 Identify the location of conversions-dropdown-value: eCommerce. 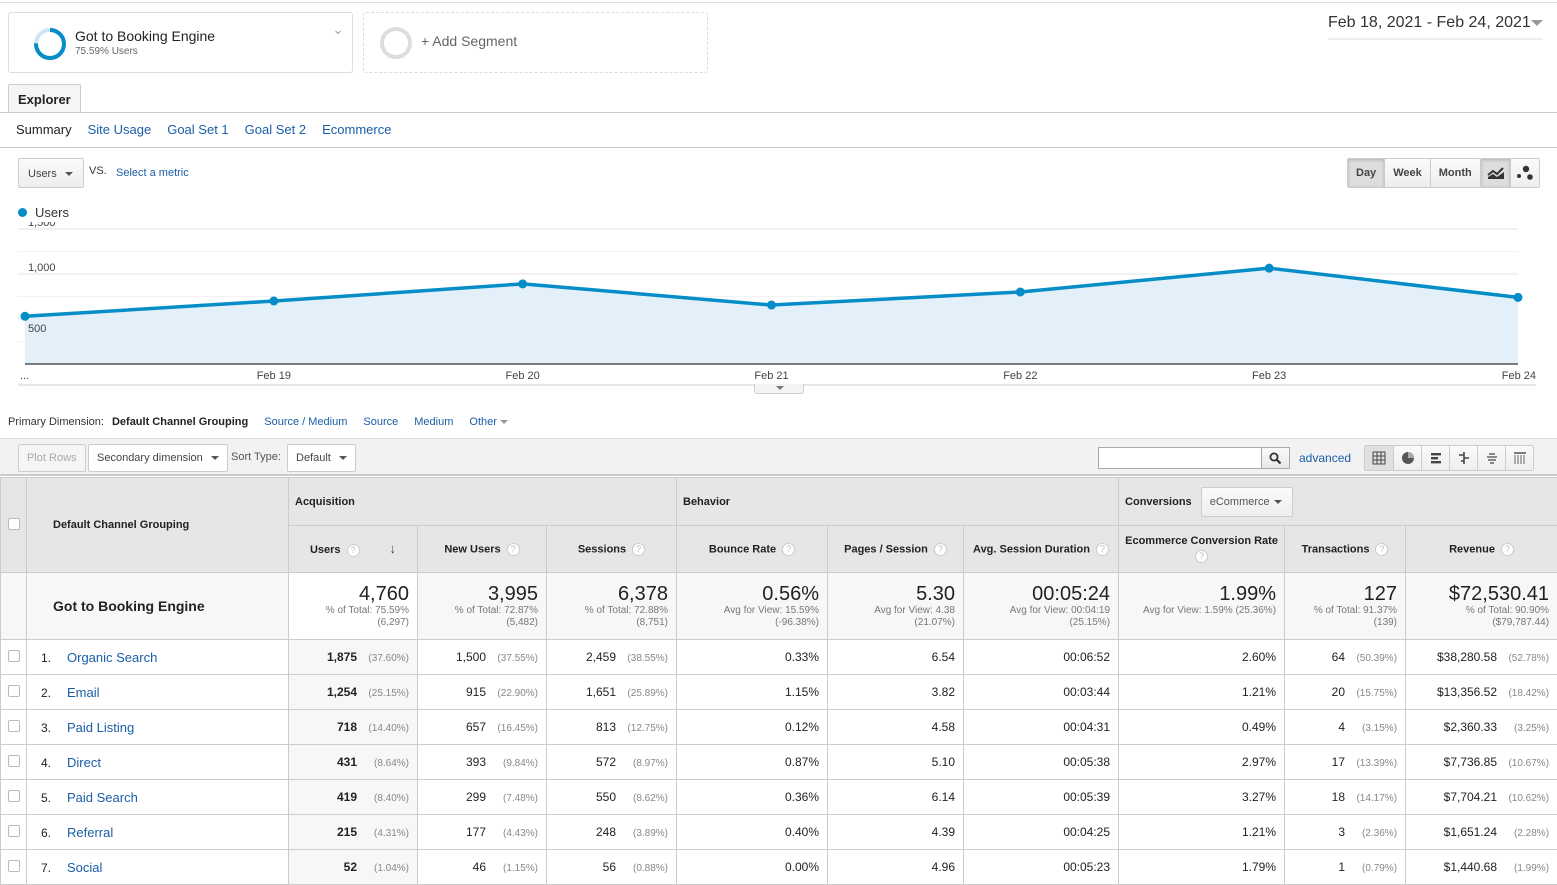
(1240, 502).